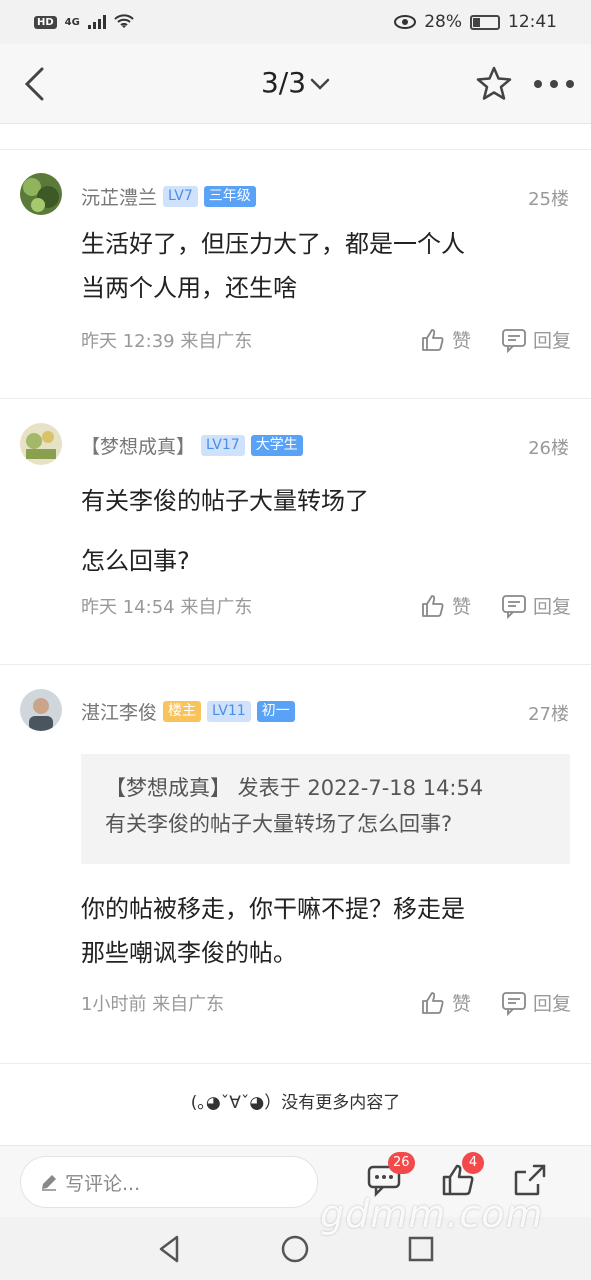  I want to click on nav-bar: 3/3, so click(295, 84).